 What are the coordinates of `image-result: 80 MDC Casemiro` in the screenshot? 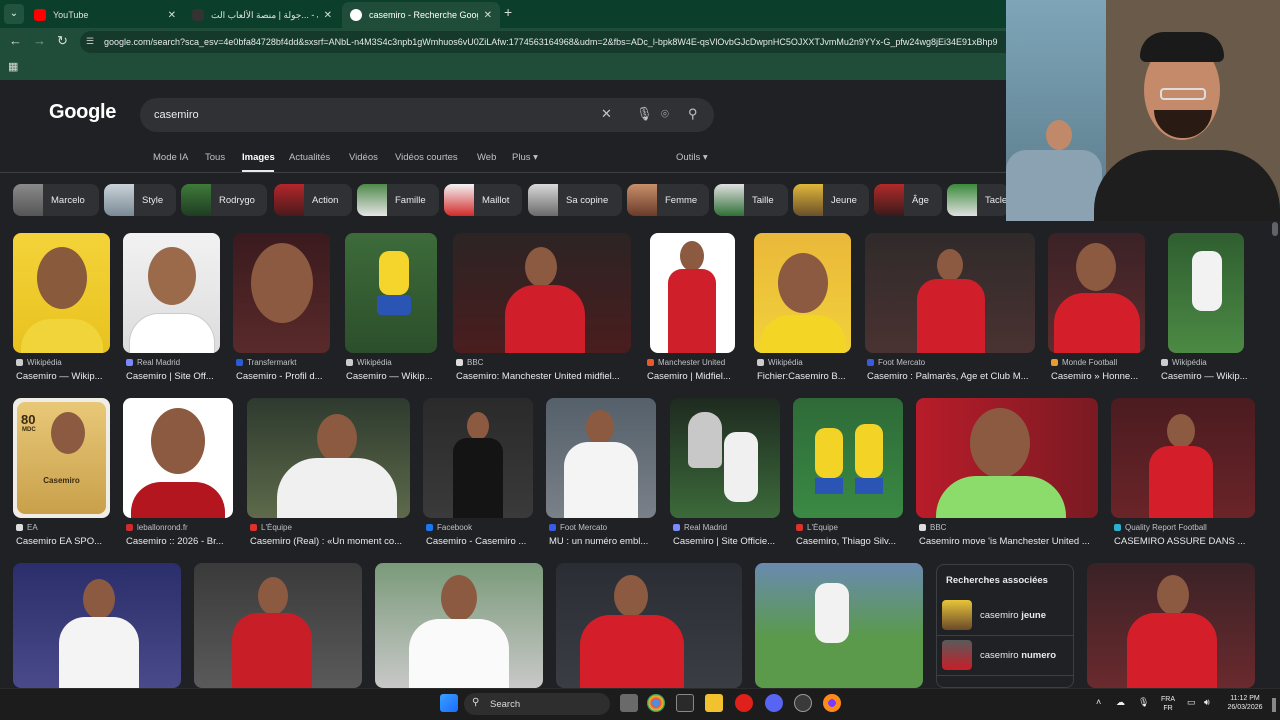 It's located at (61, 458).